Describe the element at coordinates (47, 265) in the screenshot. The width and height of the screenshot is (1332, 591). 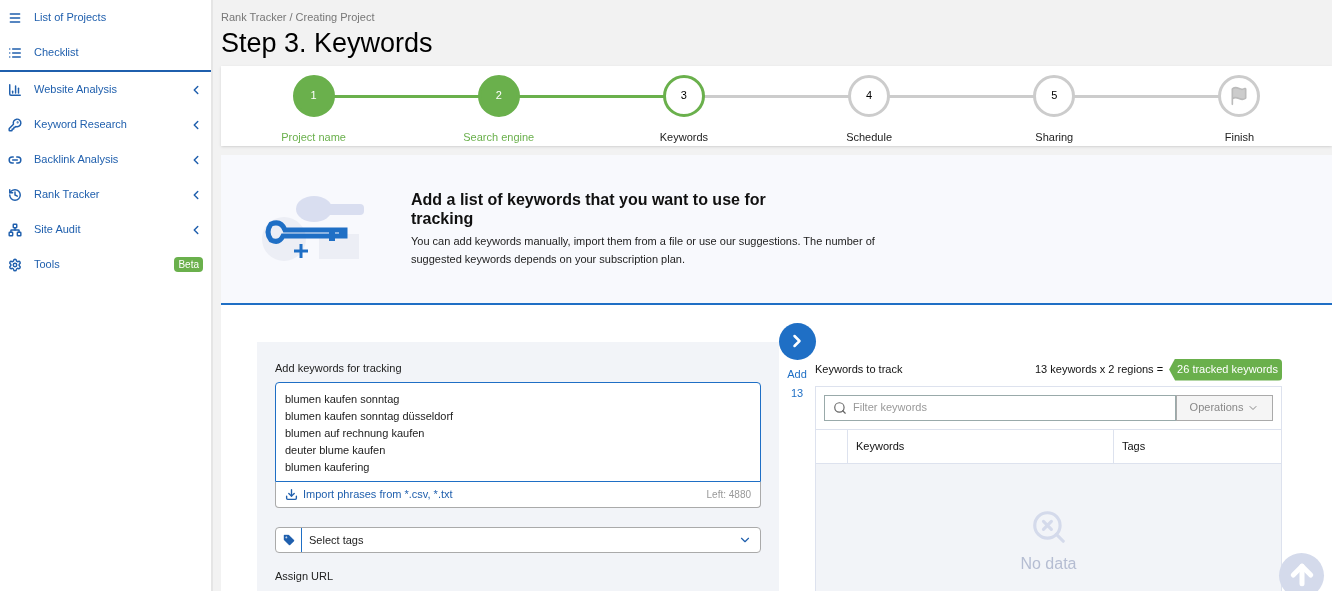
I see `sidebar-label: Tools` at that location.